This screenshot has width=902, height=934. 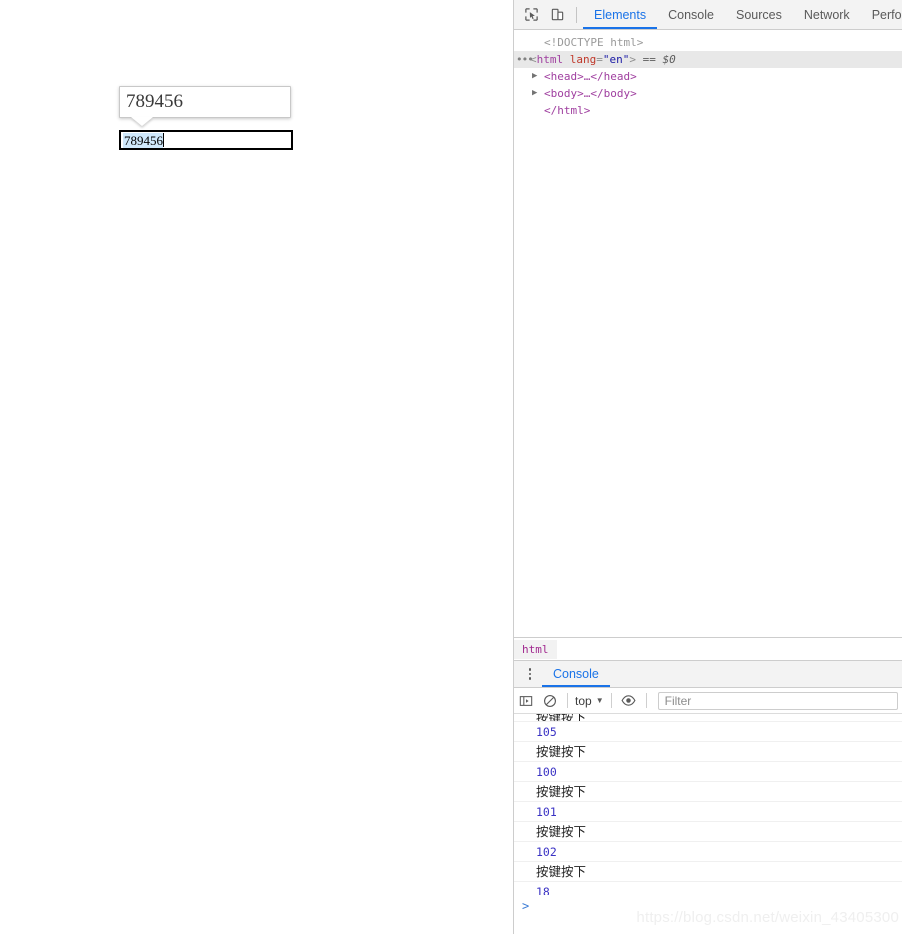 I want to click on console-context-label: top, so click(x=583, y=700).